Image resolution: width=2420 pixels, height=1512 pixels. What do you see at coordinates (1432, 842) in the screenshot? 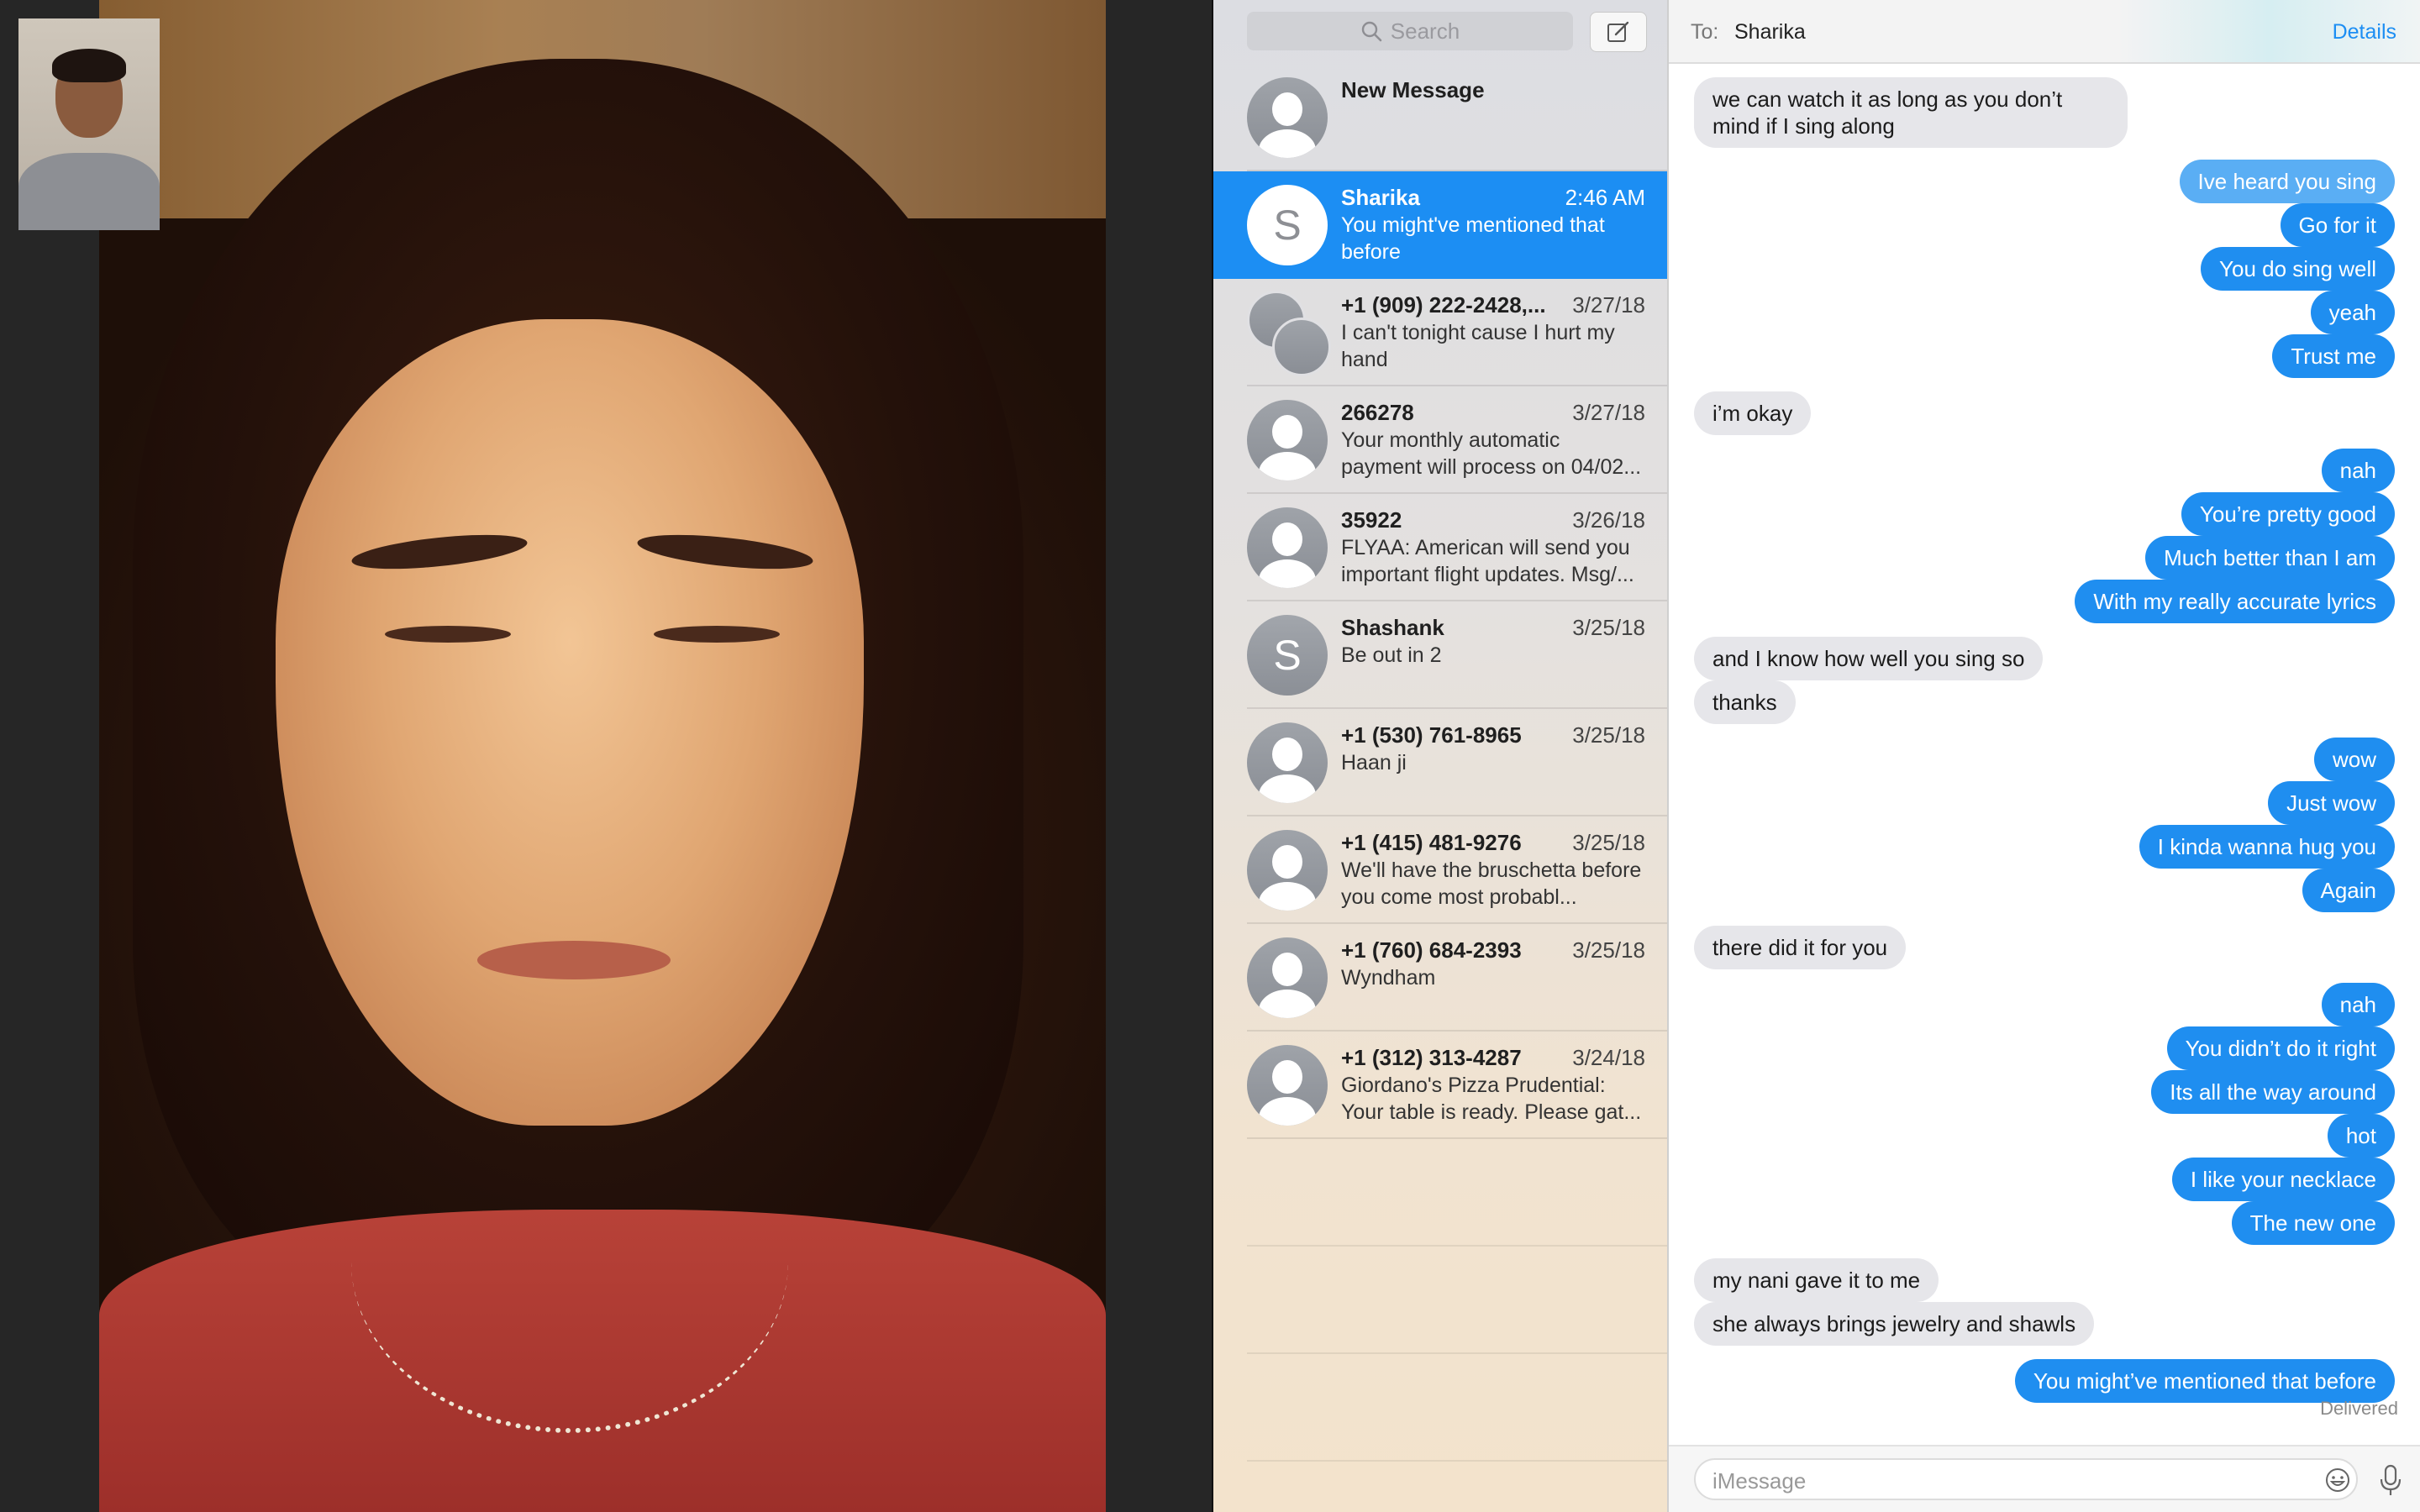
I see `conversation-name: +1 (415) 481-9276` at bounding box center [1432, 842].